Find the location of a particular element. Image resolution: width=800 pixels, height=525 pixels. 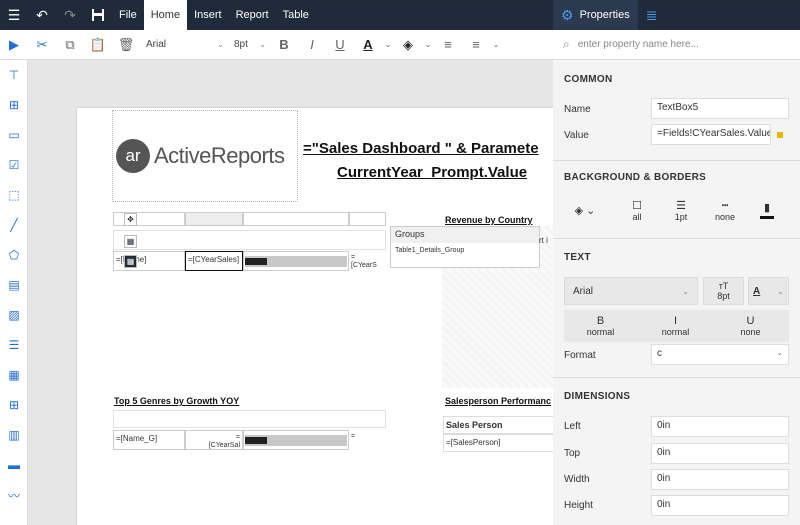

text-font-select: Arial ⌄ is located at coordinates (631, 291).